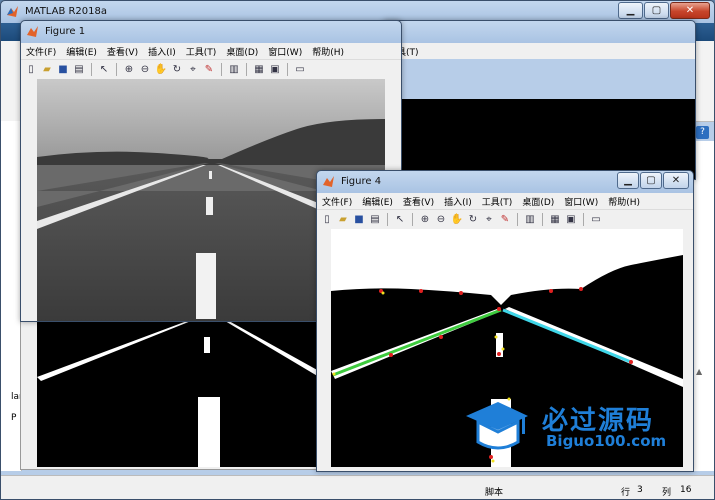  Describe the element at coordinates (606, 441) in the screenshot. I see `watermark-en: Biguo100.com` at that location.